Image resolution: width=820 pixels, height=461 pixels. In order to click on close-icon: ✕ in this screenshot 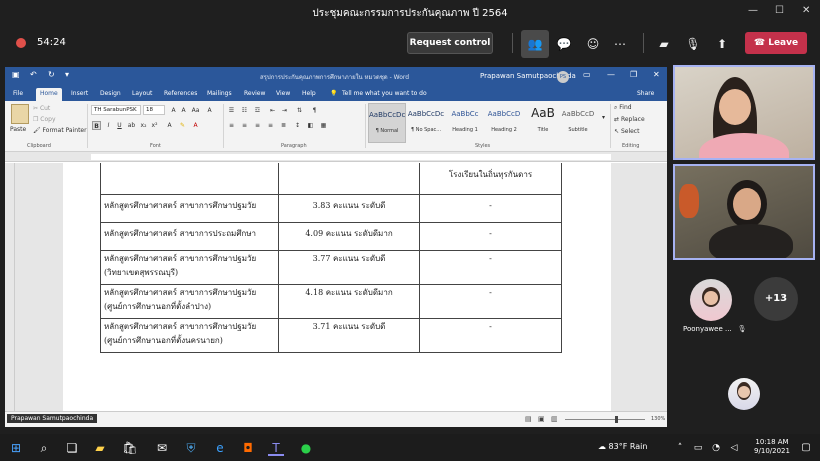, I will do `click(806, 10)`.